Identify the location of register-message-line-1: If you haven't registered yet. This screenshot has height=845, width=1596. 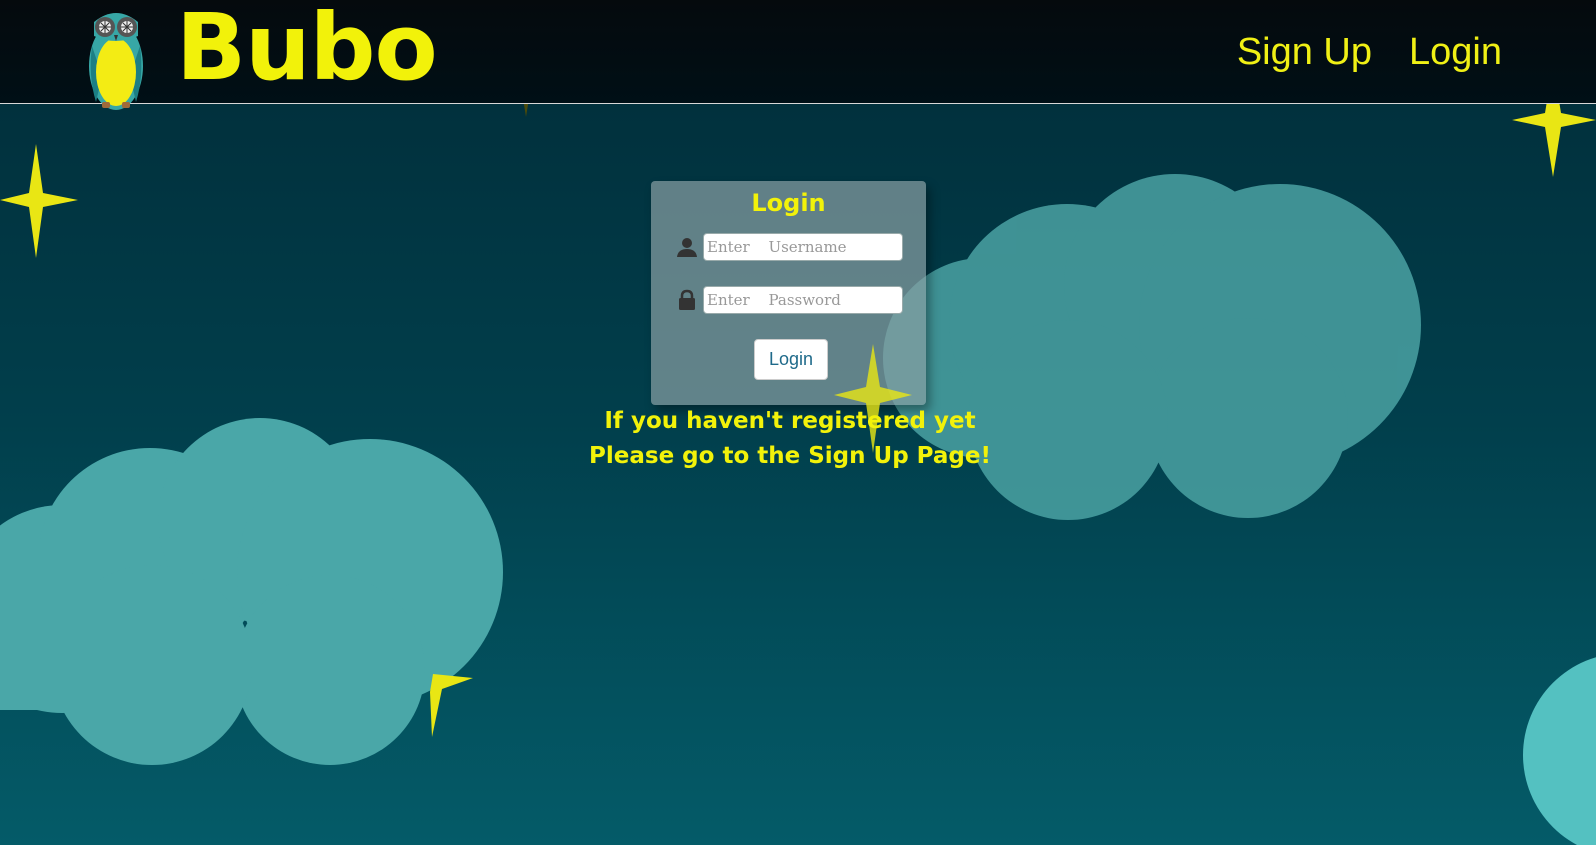
(790, 421).